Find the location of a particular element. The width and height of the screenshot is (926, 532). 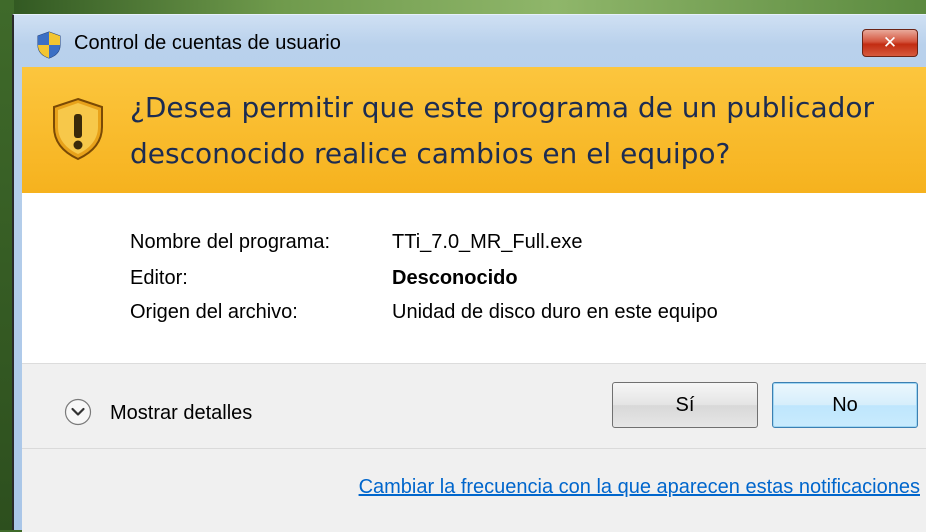

no-button: No is located at coordinates (845, 405).